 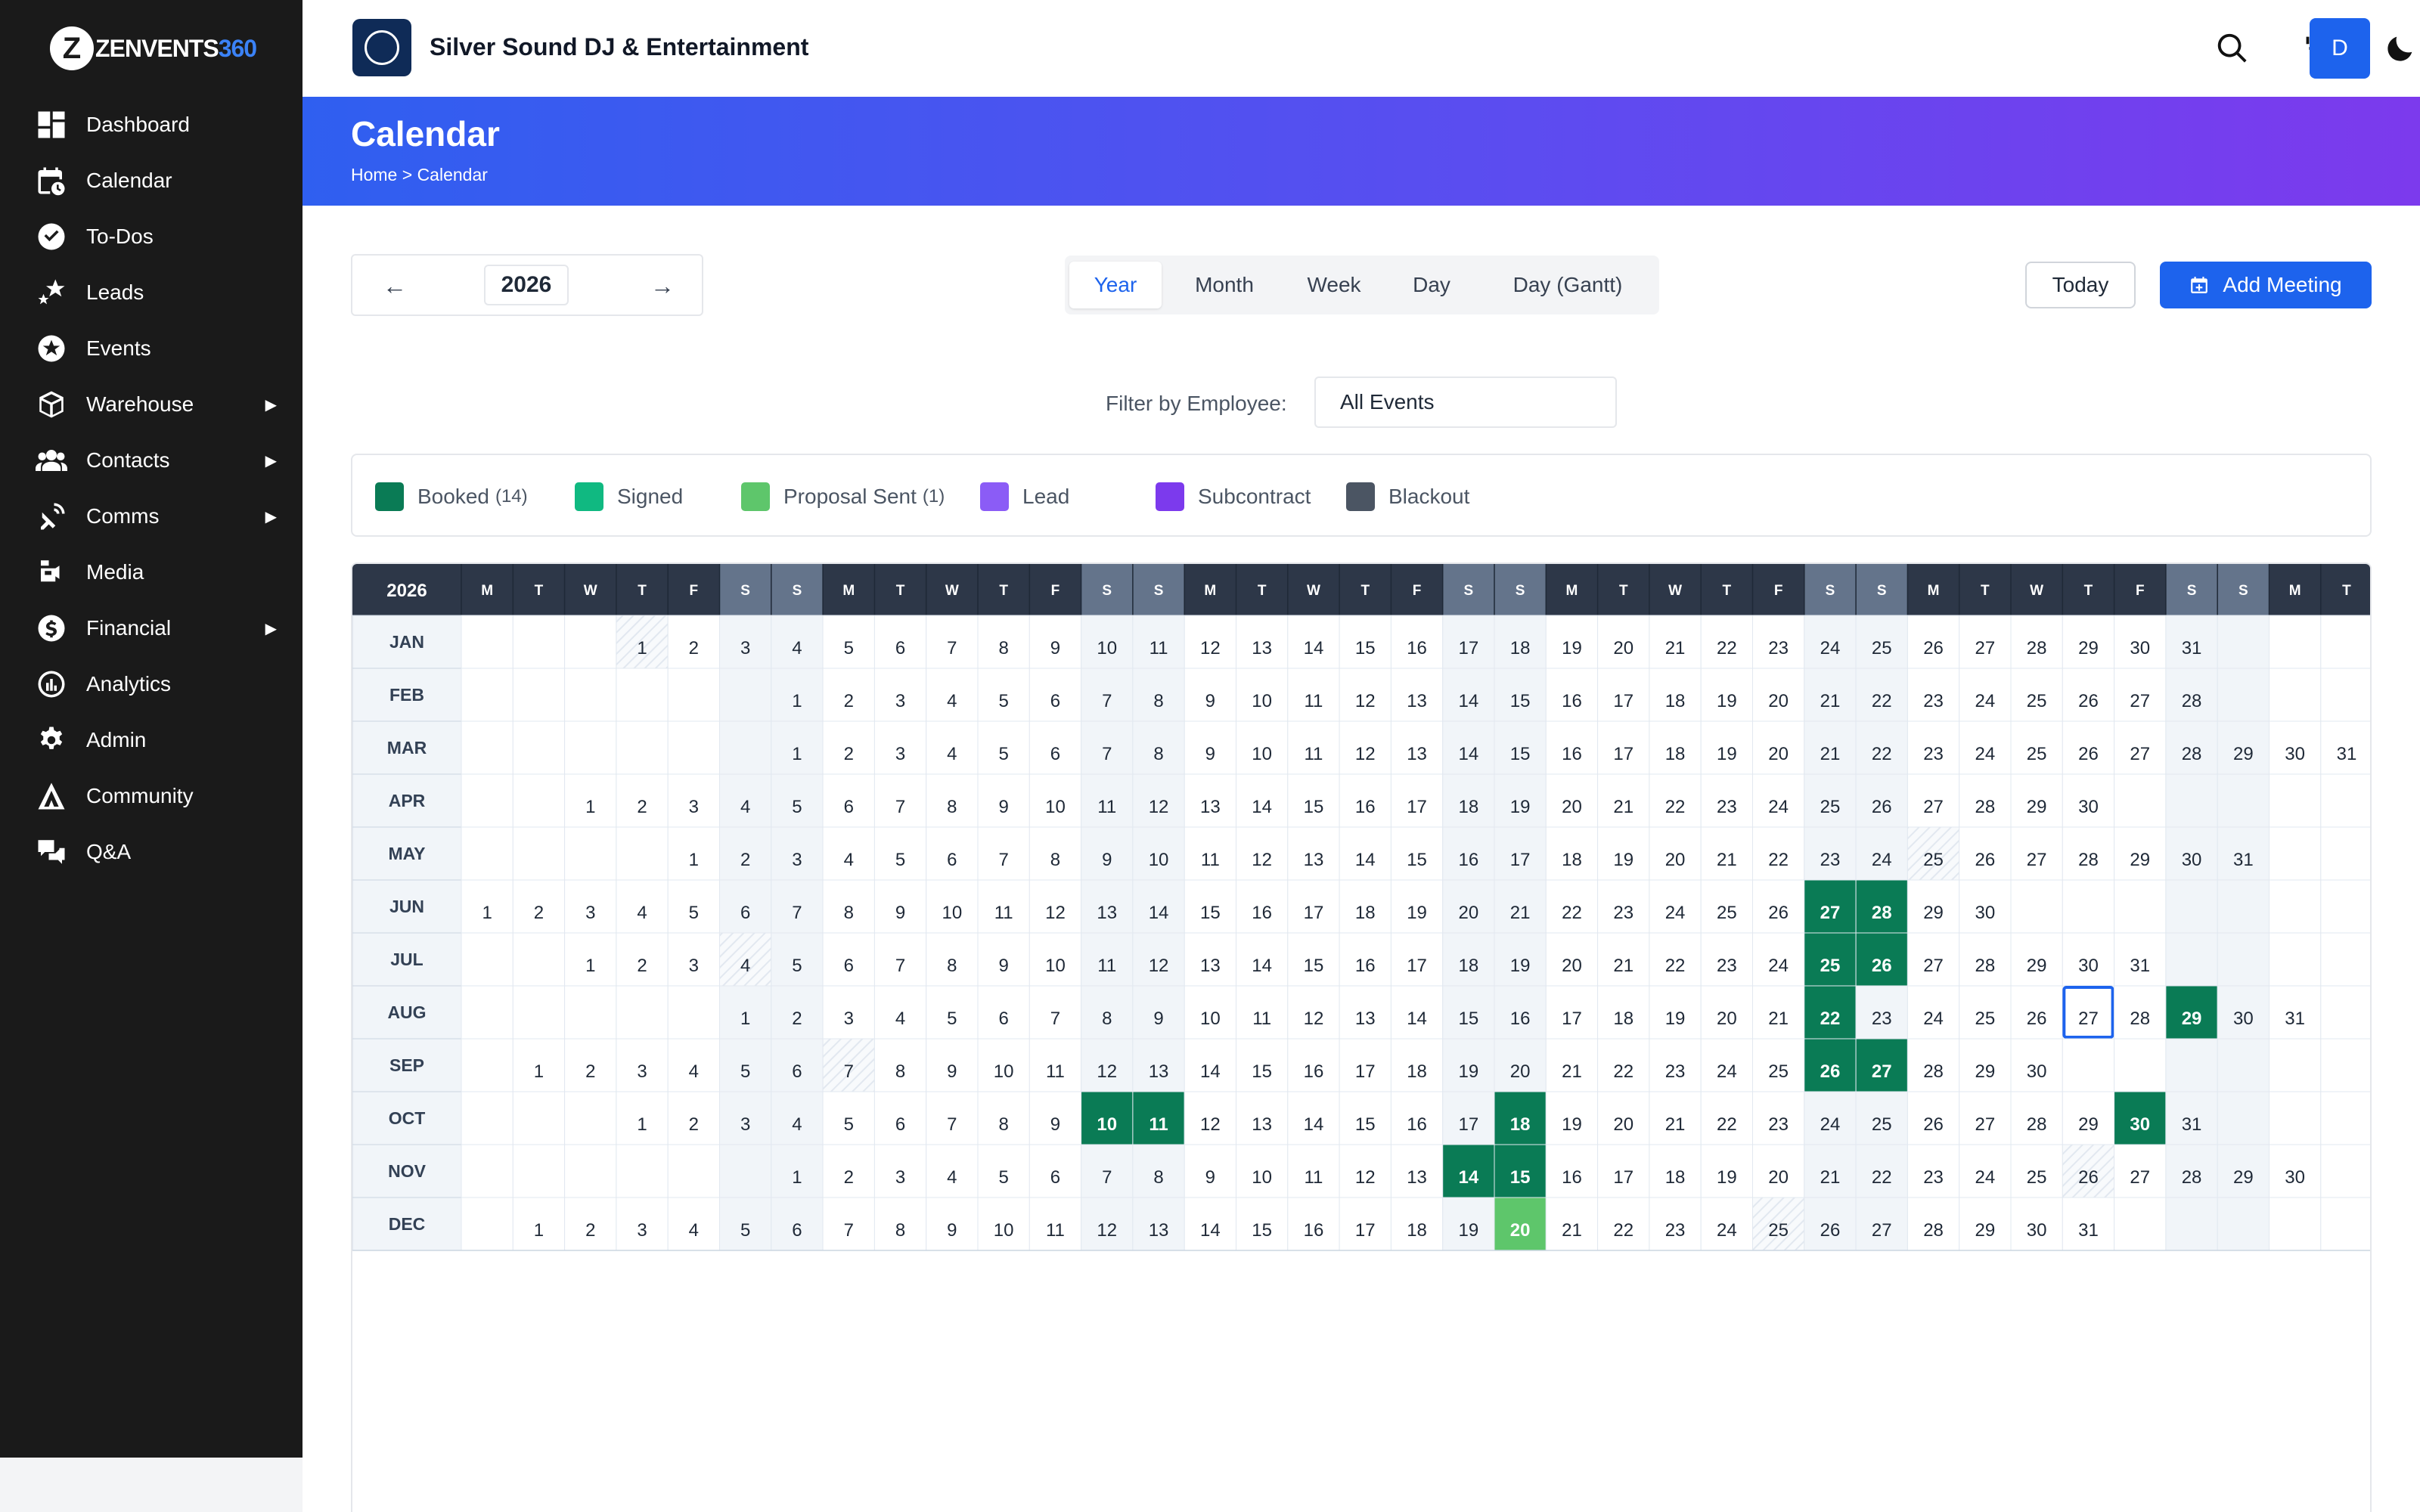 I want to click on expand-arrow-icon: ▶, so click(x=271, y=404).